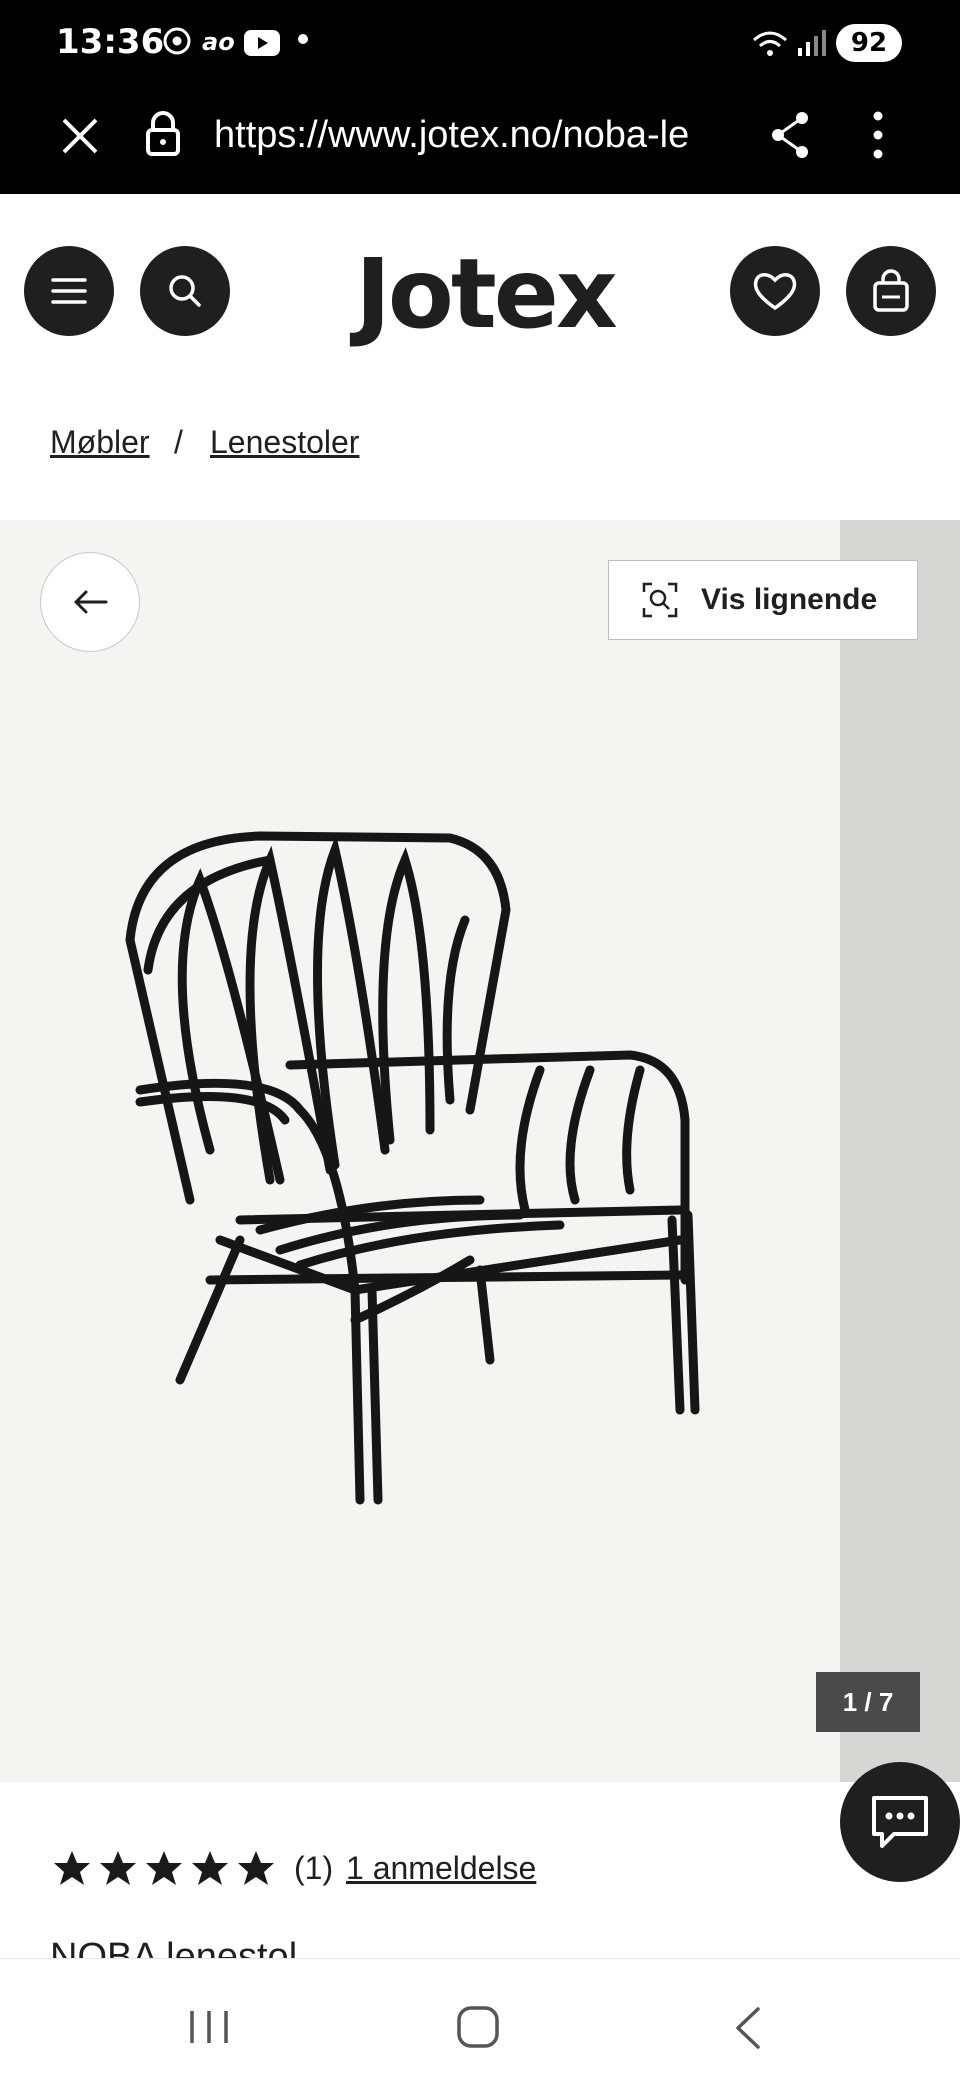 The image size is (960, 2081). I want to click on search-icon, so click(185, 291).